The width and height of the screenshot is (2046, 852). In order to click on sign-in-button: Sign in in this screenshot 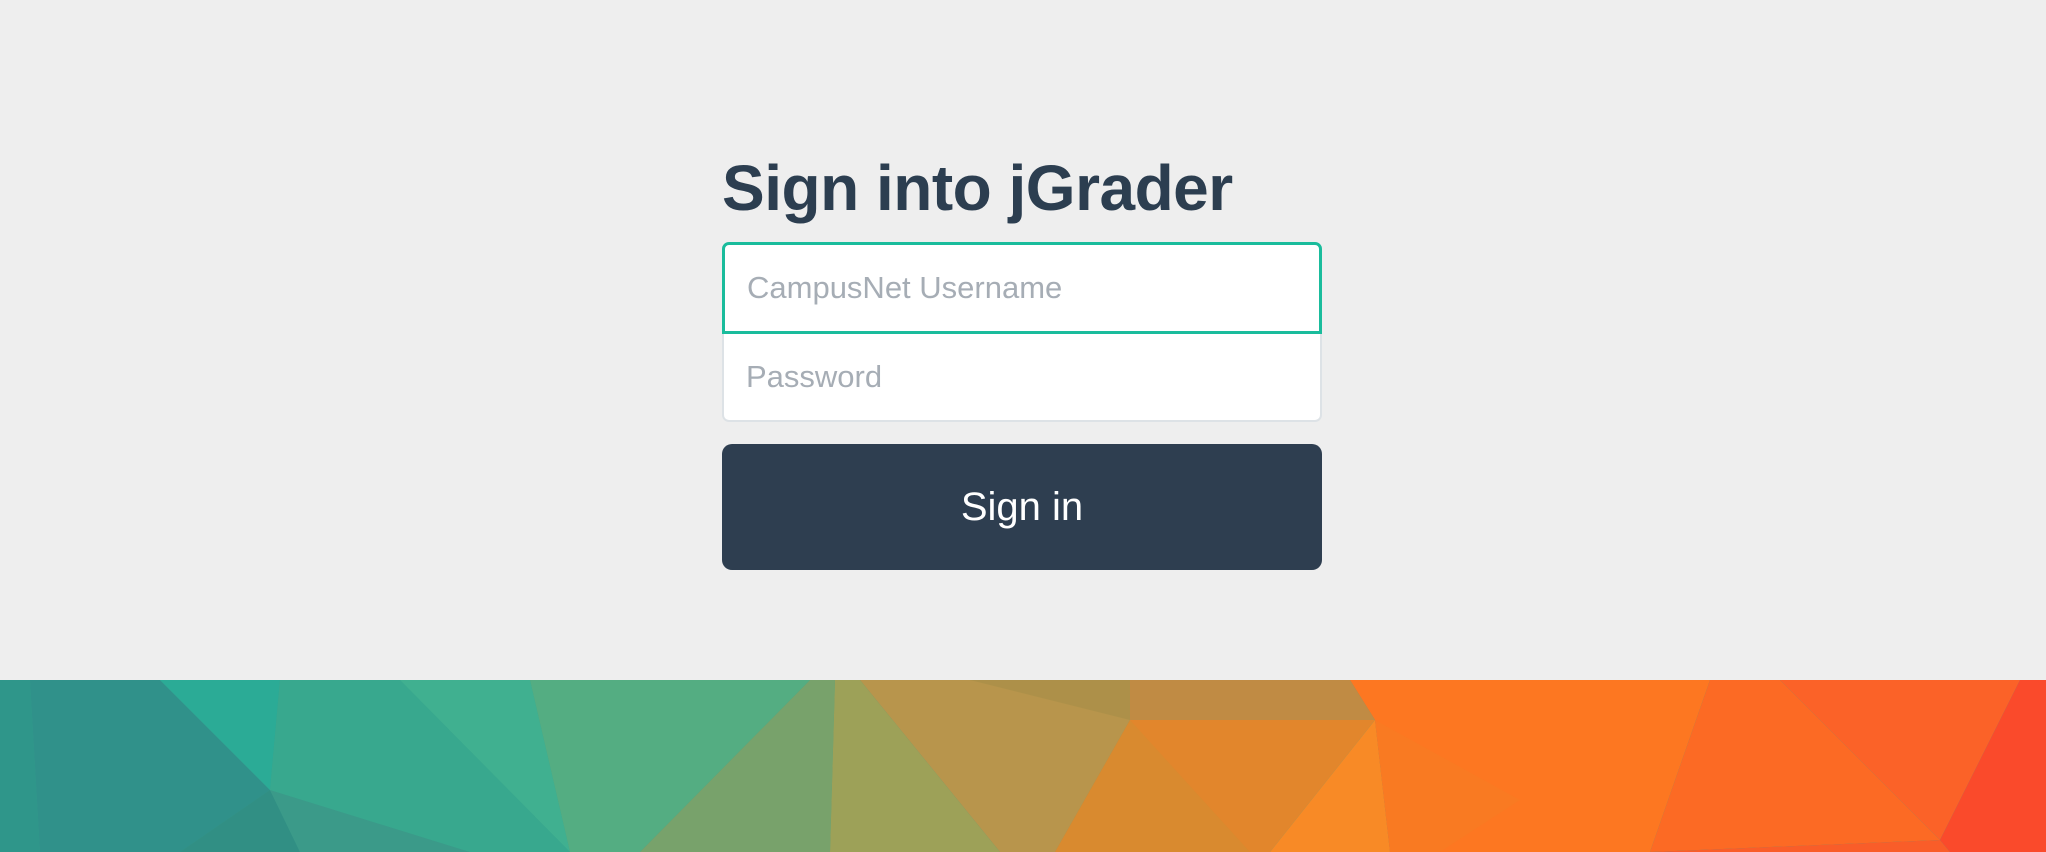, I will do `click(1022, 507)`.